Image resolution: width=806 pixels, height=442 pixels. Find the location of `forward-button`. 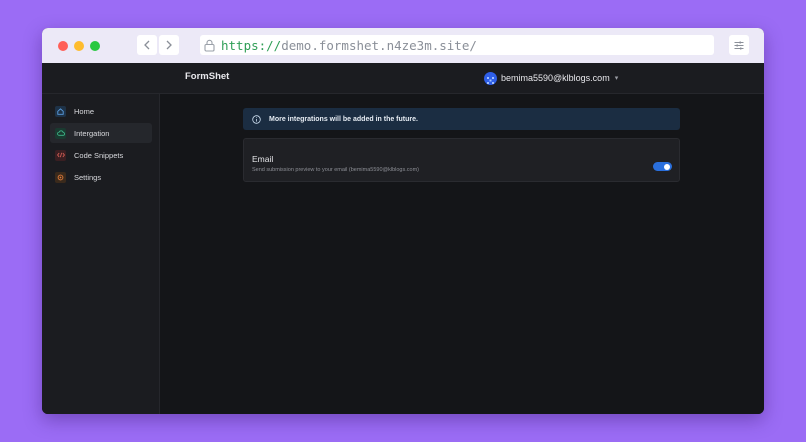

forward-button is located at coordinates (169, 45).